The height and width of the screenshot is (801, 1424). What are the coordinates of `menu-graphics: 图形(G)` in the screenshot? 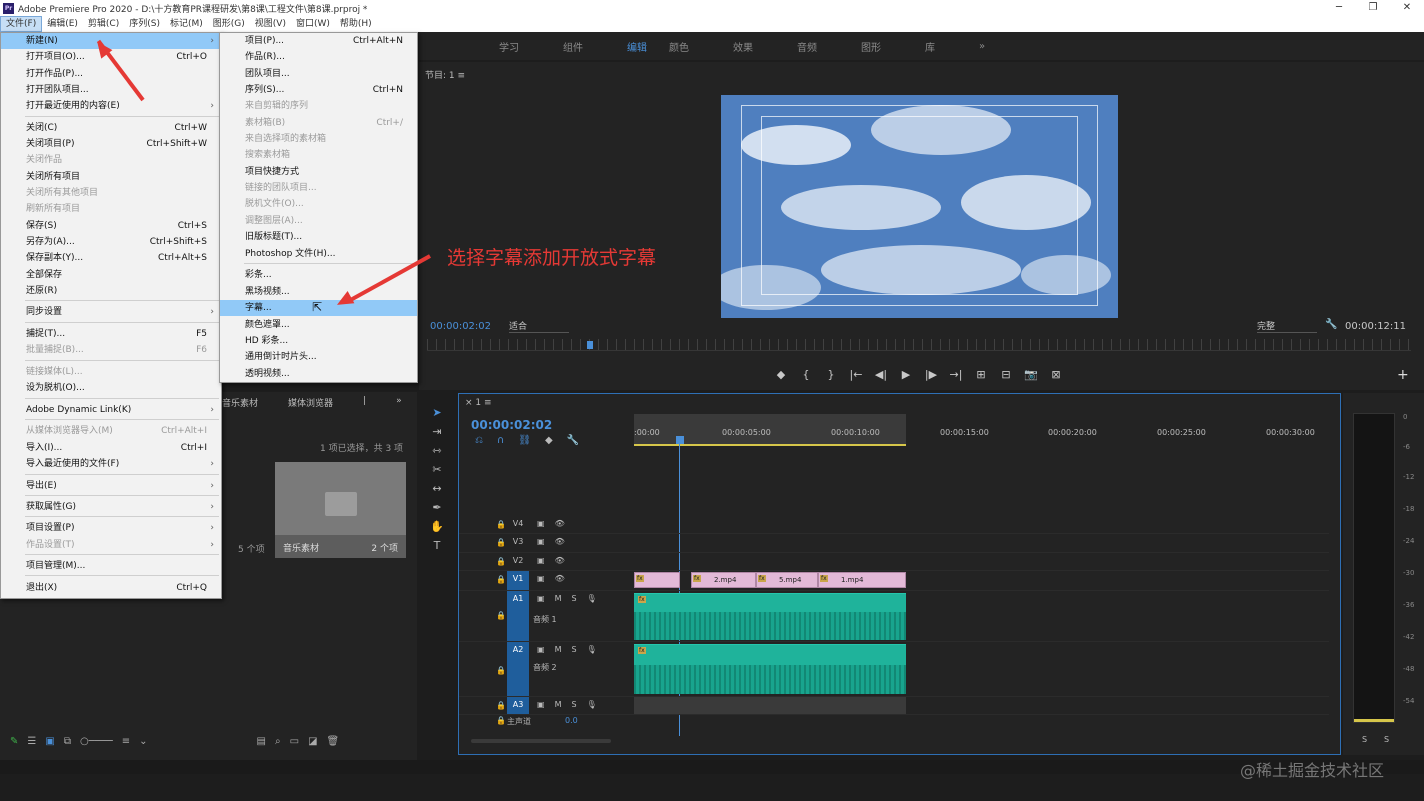 It's located at (229, 24).